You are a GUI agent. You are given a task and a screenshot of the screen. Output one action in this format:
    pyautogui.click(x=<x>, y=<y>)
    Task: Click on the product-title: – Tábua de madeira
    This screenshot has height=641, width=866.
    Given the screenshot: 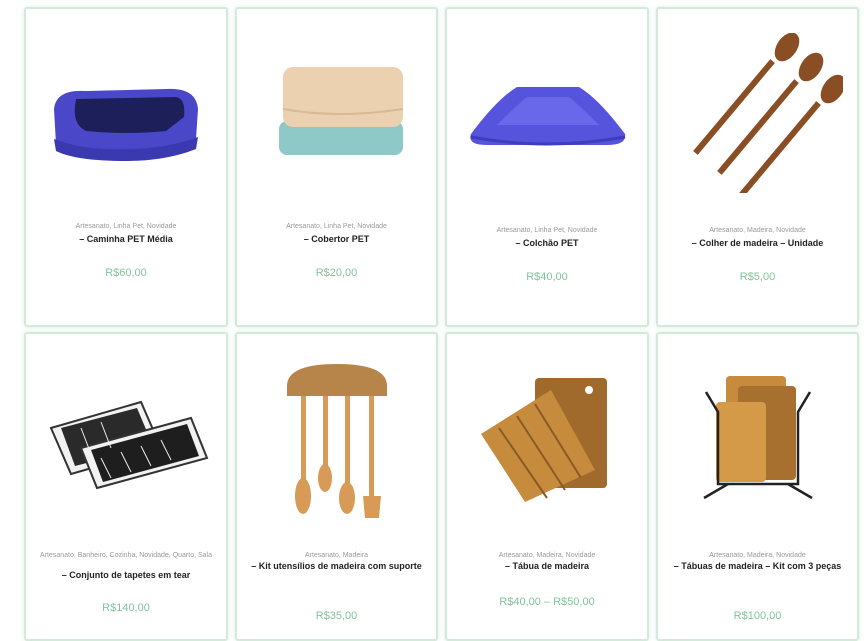 What is the action you would take?
    pyautogui.click(x=547, y=566)
    